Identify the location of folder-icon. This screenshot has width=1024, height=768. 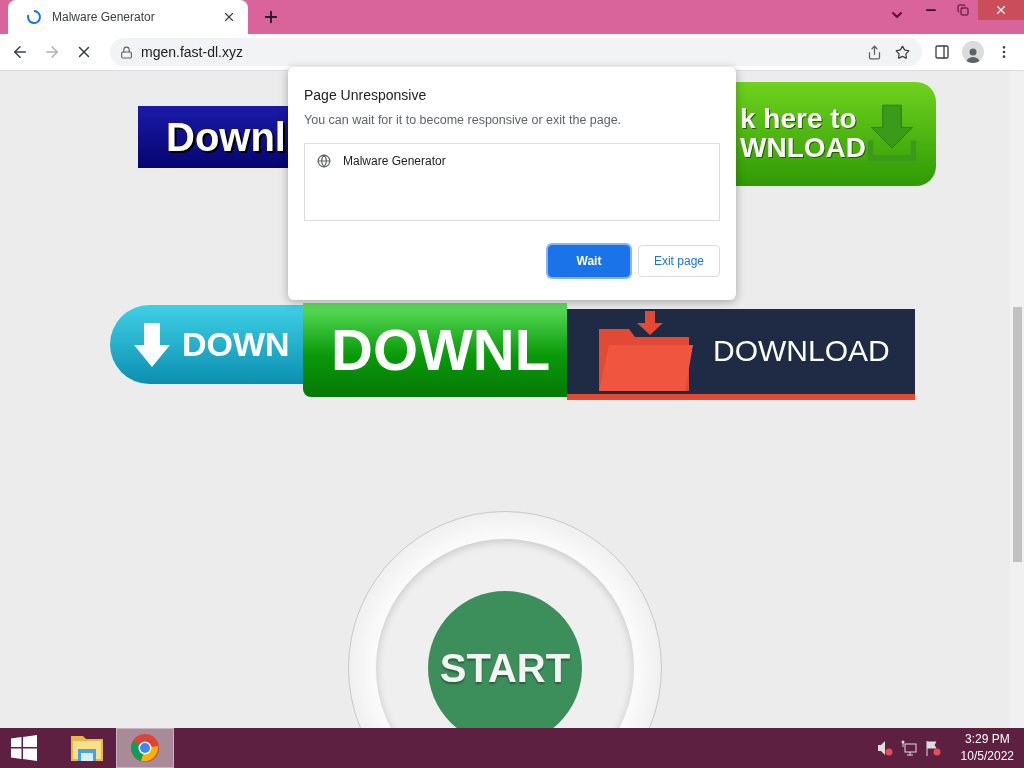
(87, 748).